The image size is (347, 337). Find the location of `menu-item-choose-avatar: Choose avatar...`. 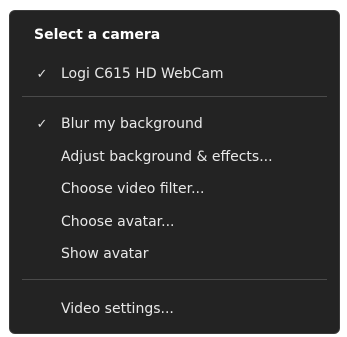

menu-item-choose-avatar: Choose avatar... is located at coordinates (174, 222).